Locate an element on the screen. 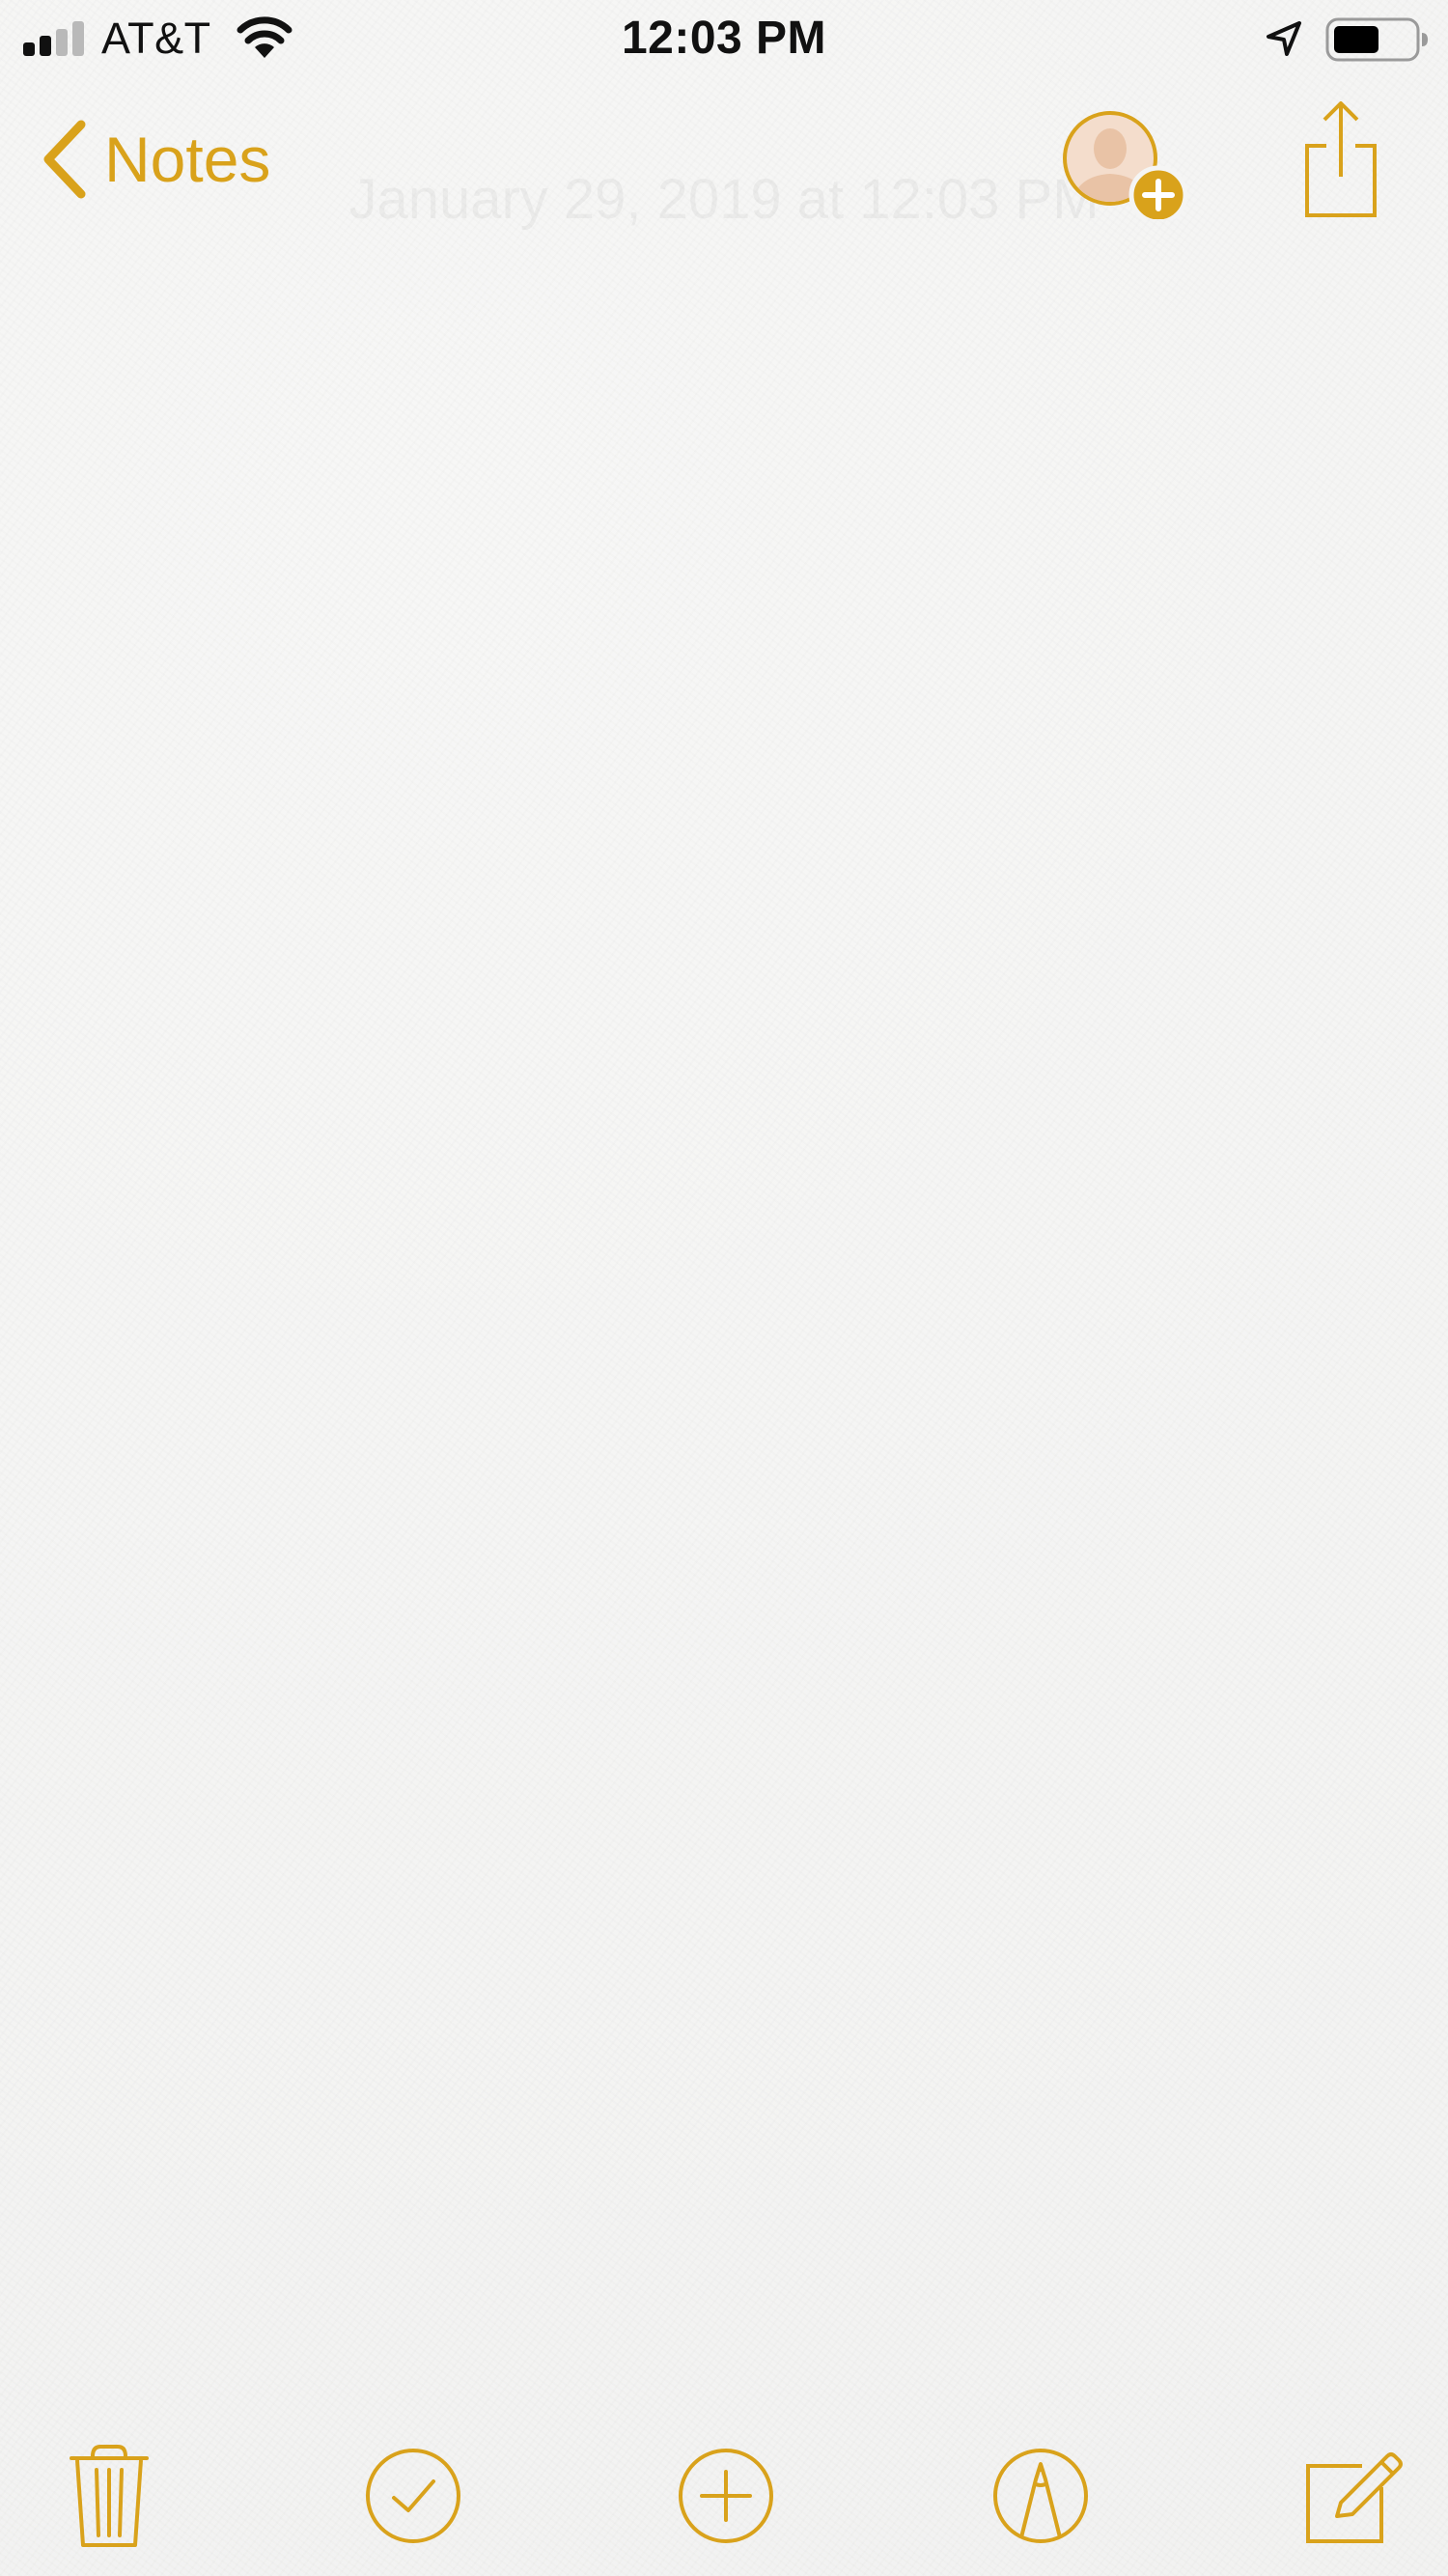  add-people-button is located at coordinates (1123, 167).